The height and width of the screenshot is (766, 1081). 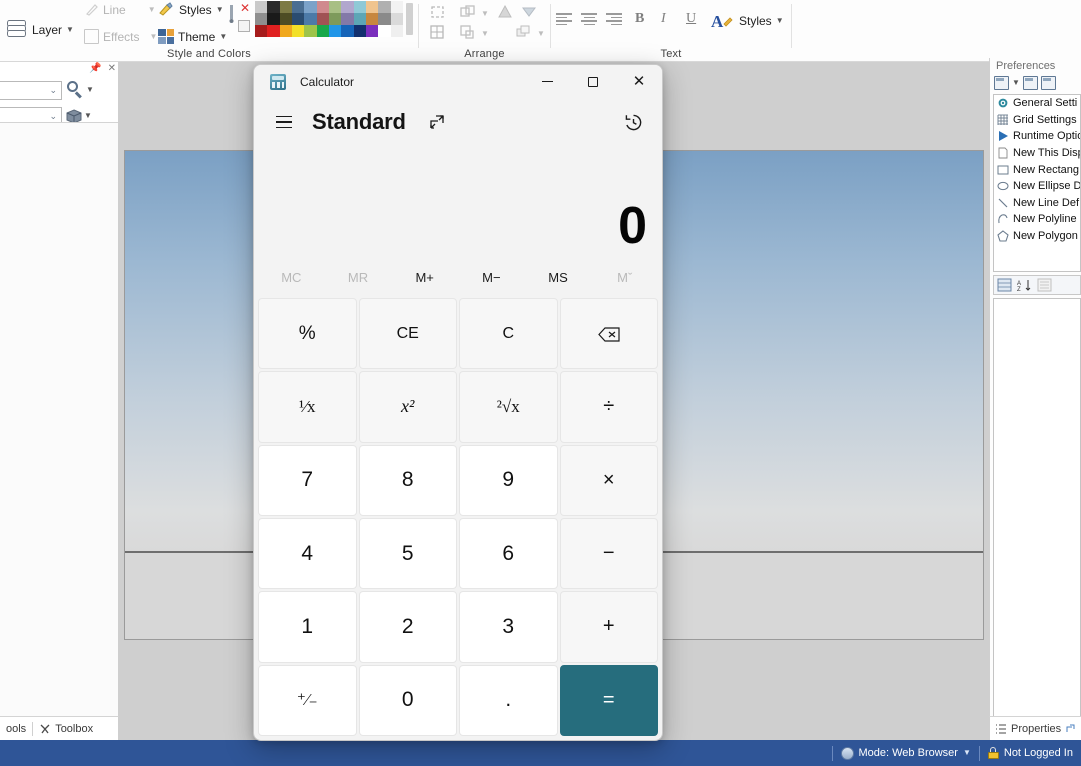 What do you see at coordinates (437, 32) in the screenshot?
I see `grid-align-icon` at bounding box center [437, 32].